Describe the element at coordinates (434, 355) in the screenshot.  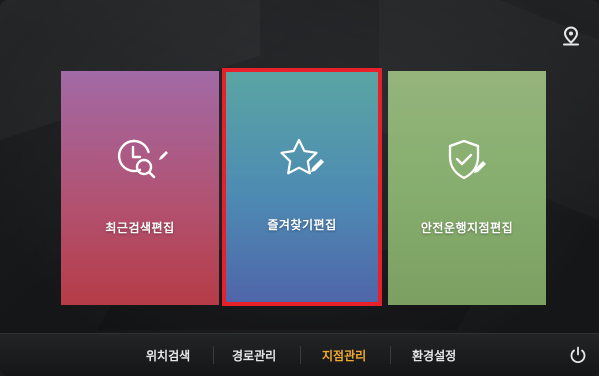
I see `menu-settings: 환경설정` at that location.